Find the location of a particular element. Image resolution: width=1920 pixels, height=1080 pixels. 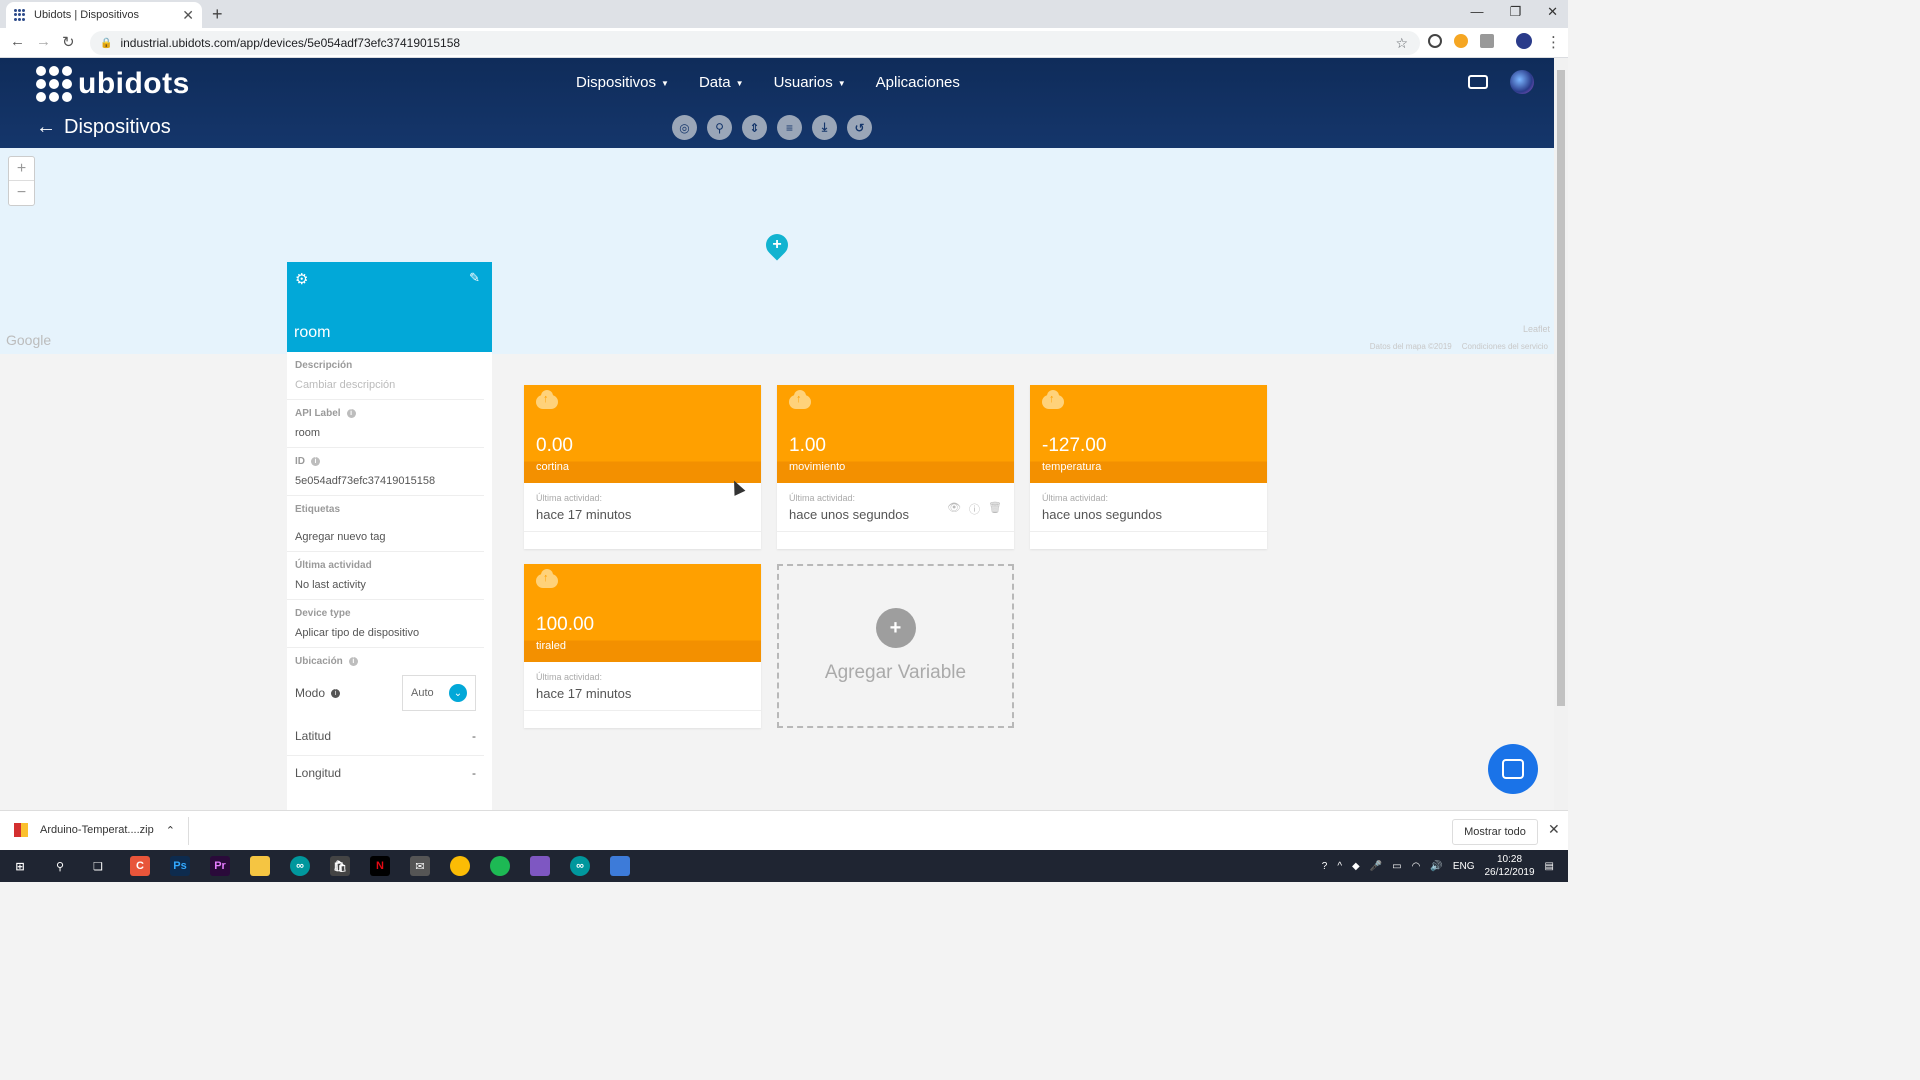

longitud-value: - is located at coordinates (474, 773).